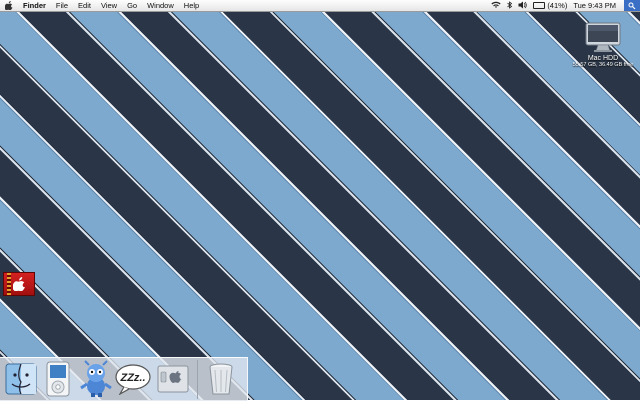  I want to click on apple-menu-icon, so click(9, 5).